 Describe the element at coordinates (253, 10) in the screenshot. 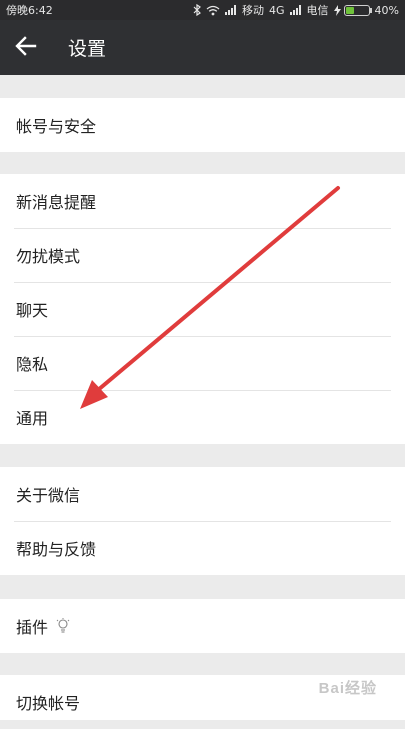

I see `carrier-1: 移动` at that location.